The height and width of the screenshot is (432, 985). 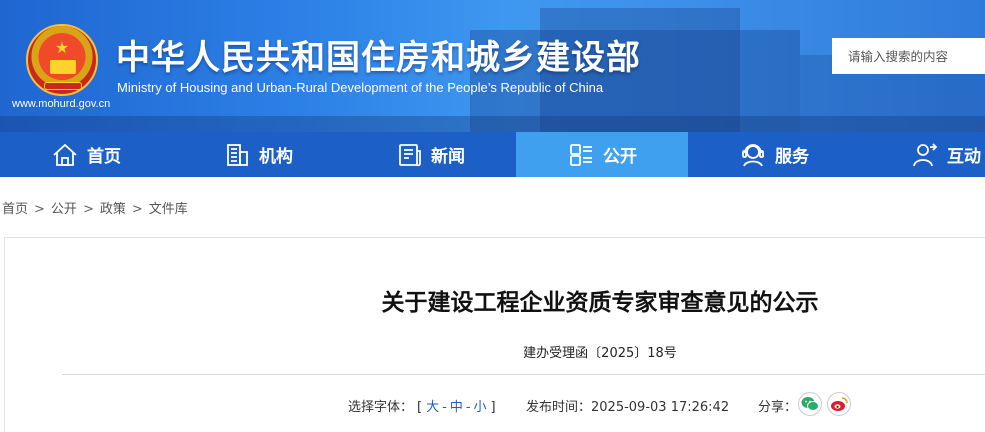 What do you see at coordinates (61, 104) in the screenshot?
I see `site-url: www.mohurd.gov.cn` at bounding box center [61, 104].